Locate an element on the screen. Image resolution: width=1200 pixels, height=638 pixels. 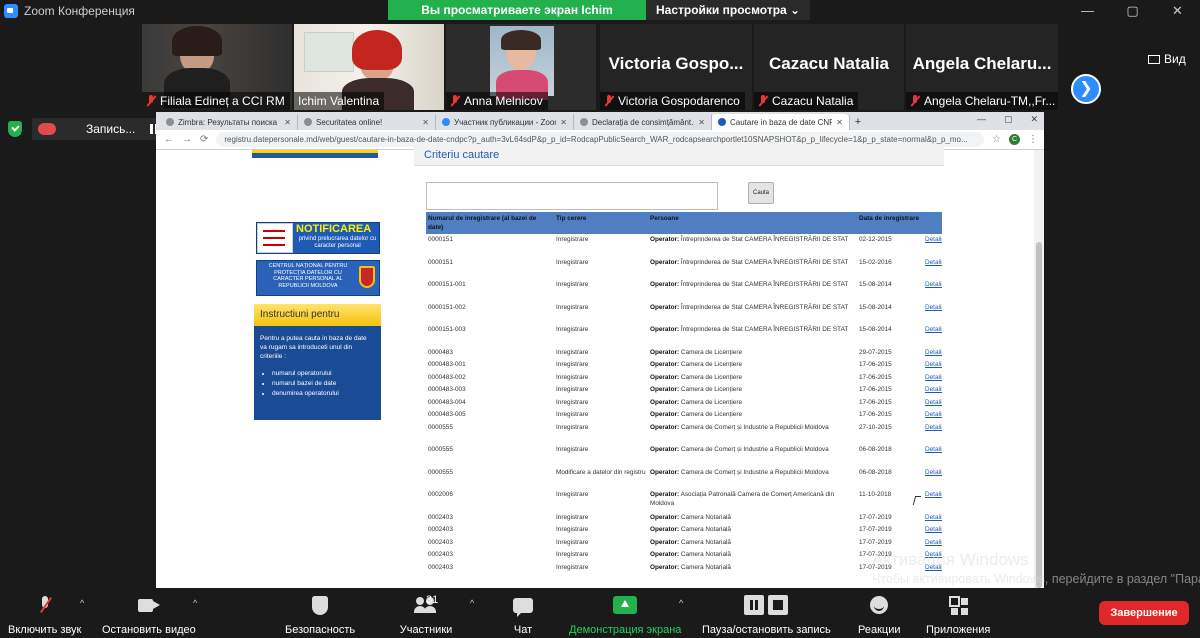
next-page-button: ❯ is located at coordinates (1086, 89).